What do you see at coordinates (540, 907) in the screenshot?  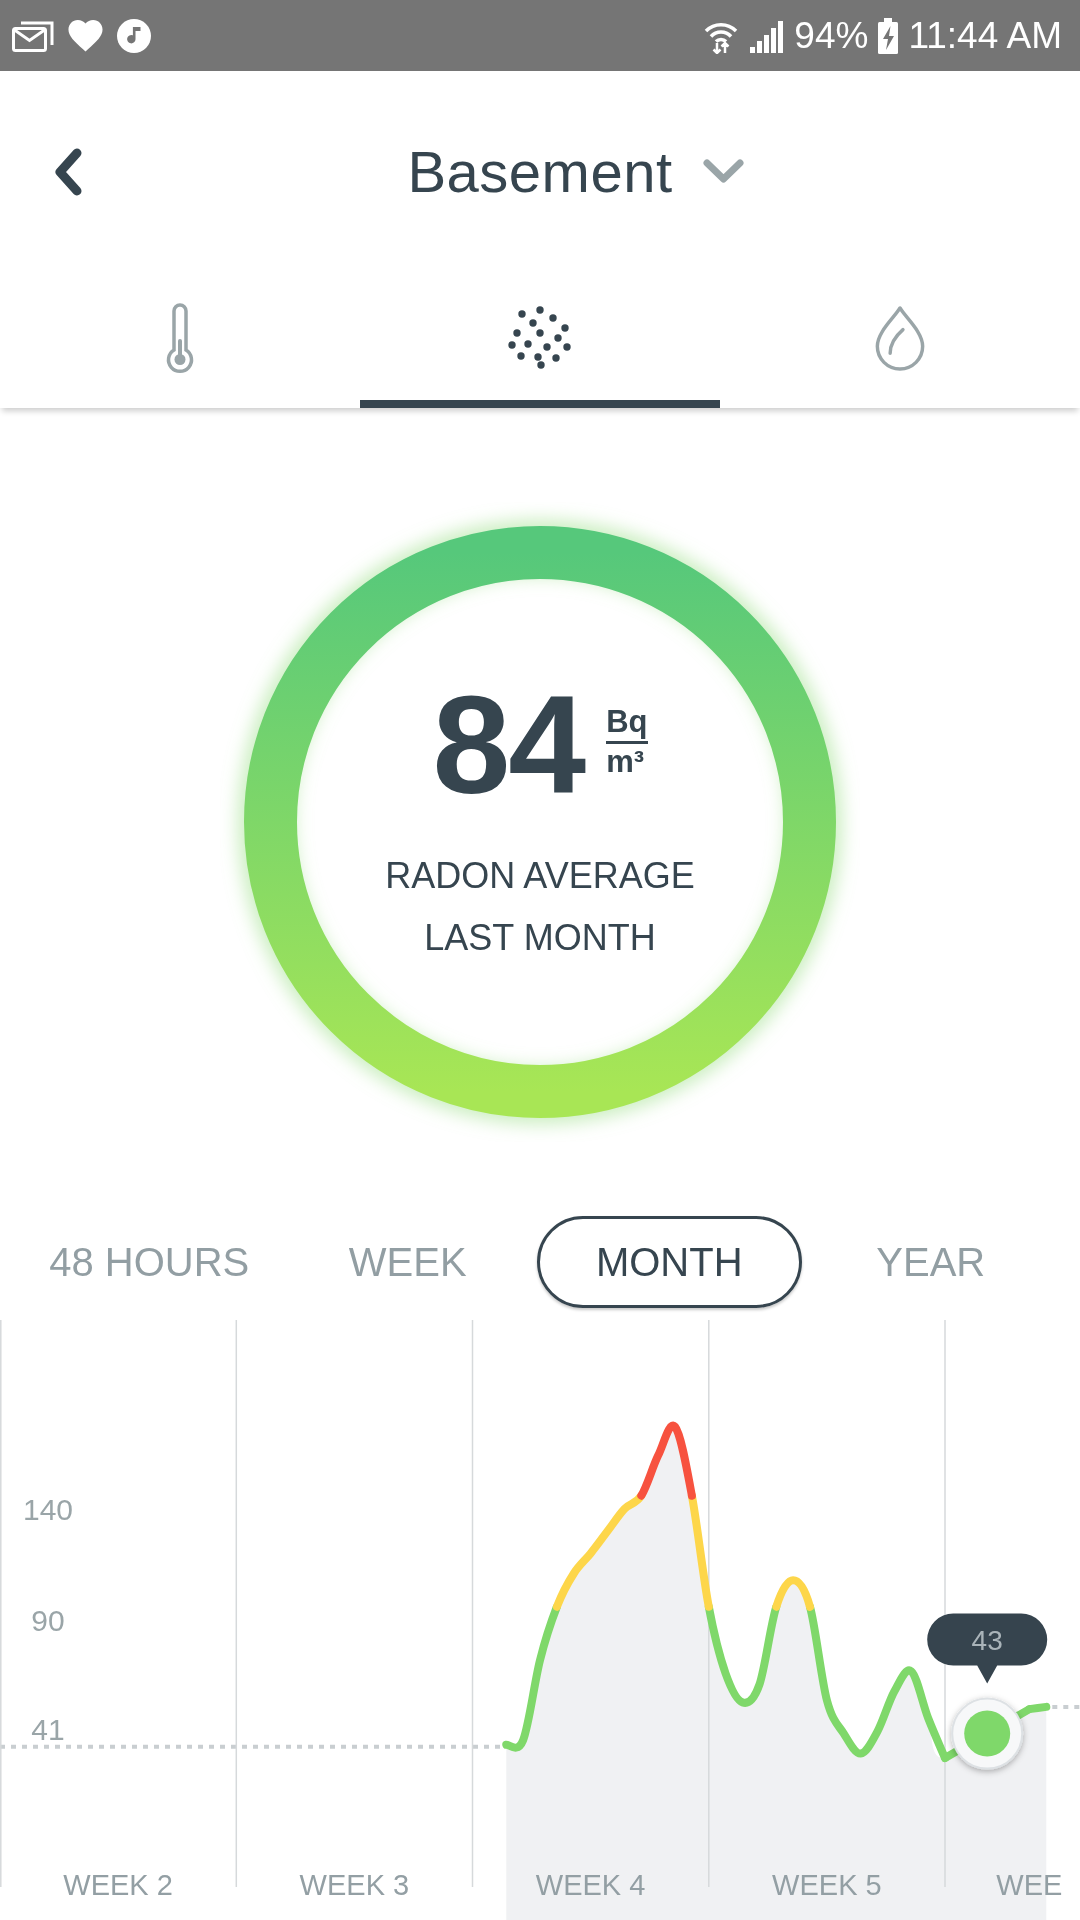 I see `radon-caption: RADON AVERAGE LAST MONTH` at bounding box center [540, 907].